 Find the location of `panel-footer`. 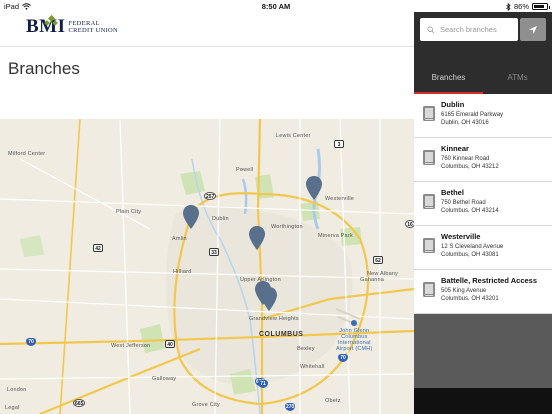

panel-footer is located at coordinates (483, 401).